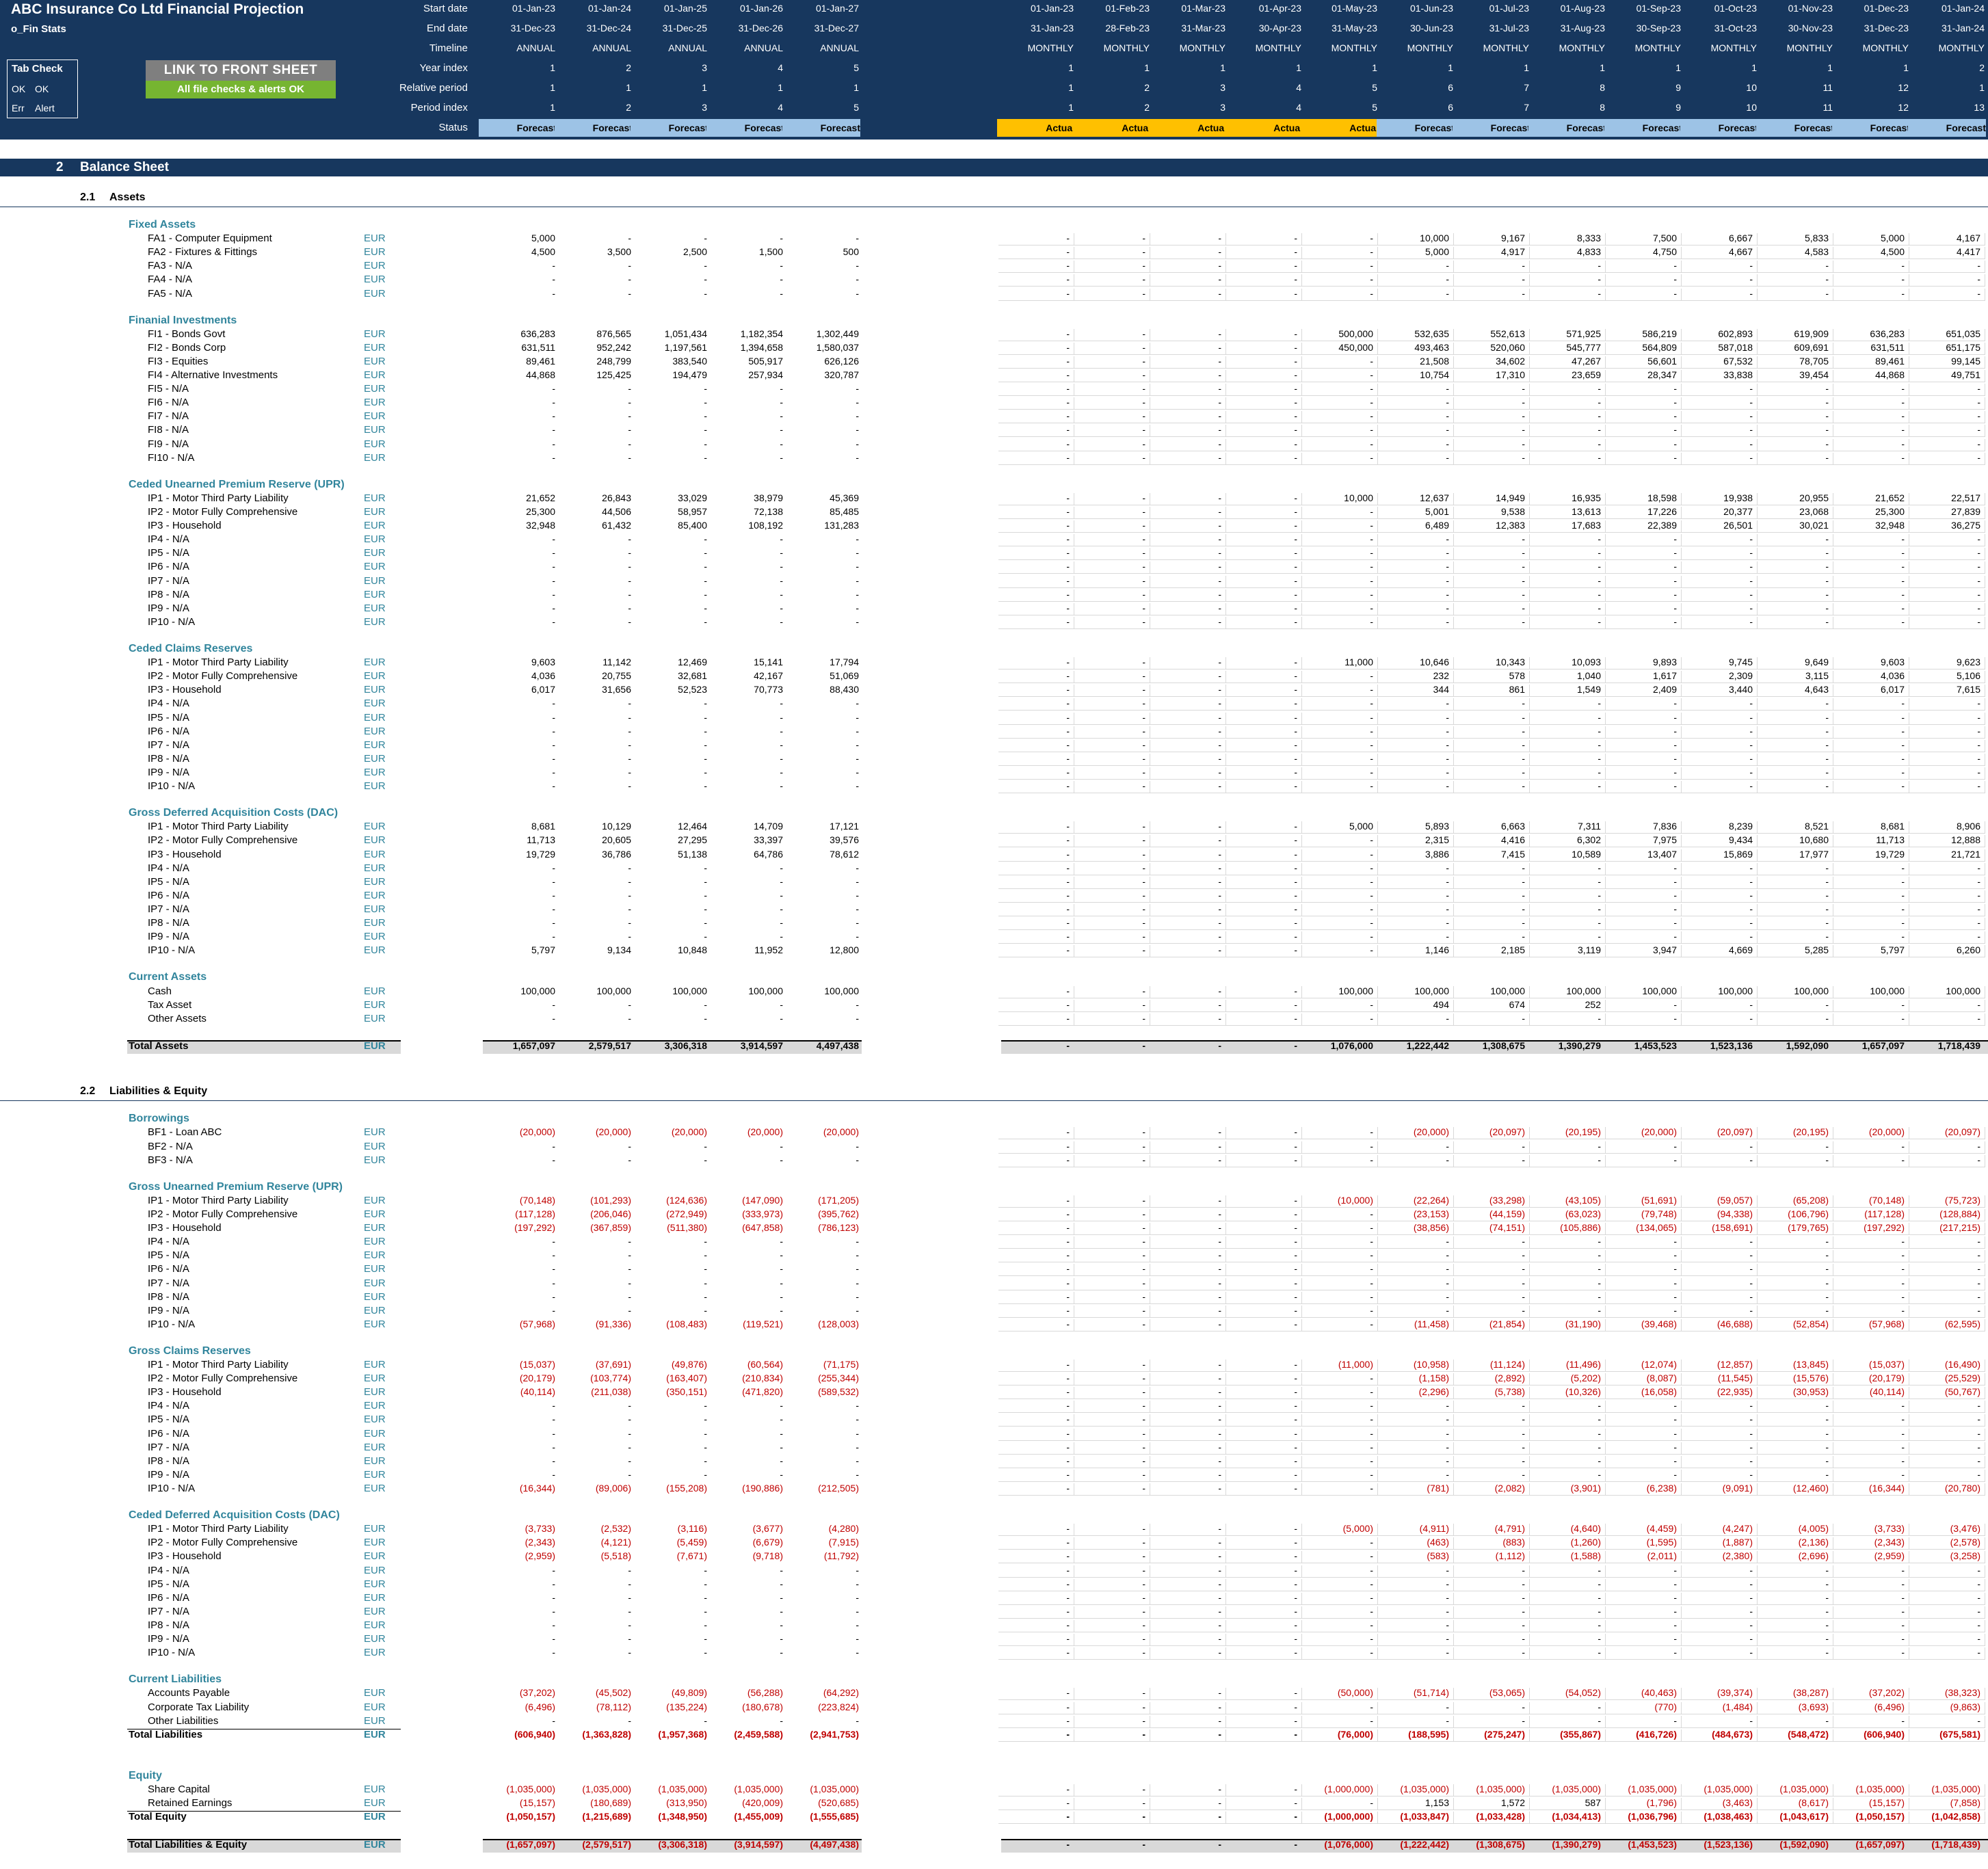 The height and width of the screenshot is (1869, 1988). I want to click on annual-value: 100,000, so click(613, 990).